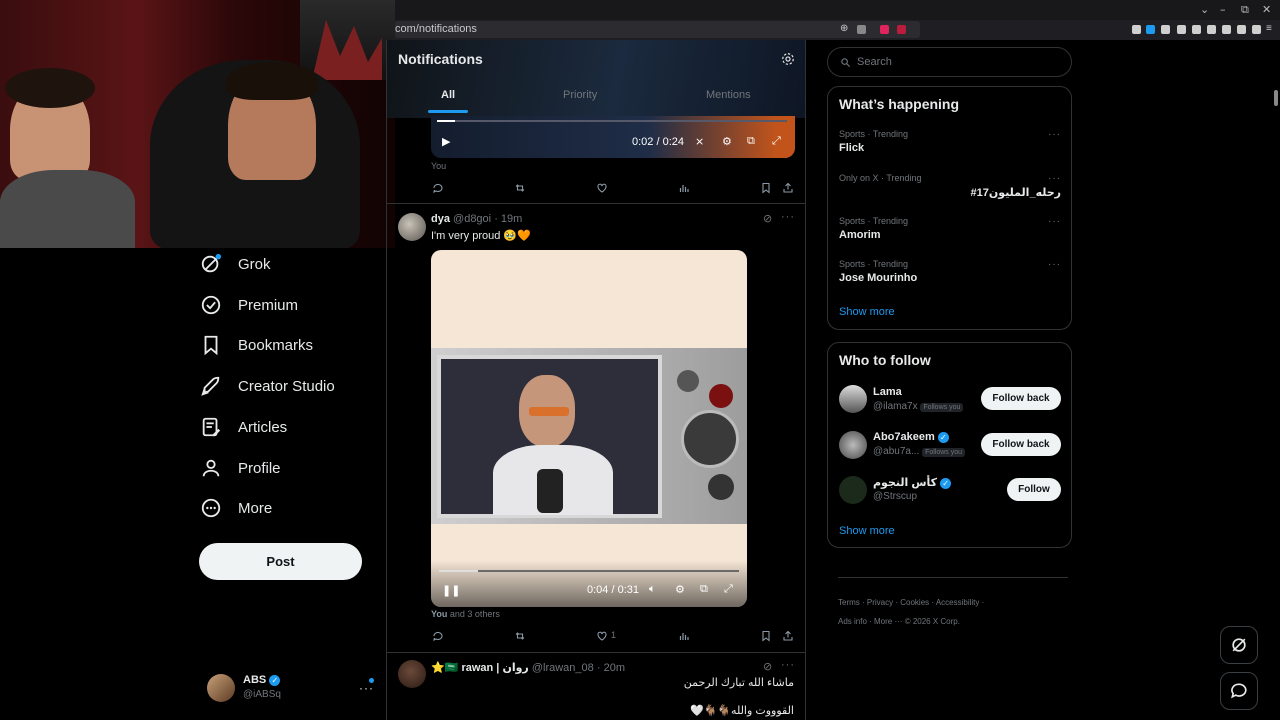  What do you see at coordinates (912, 482) in the screenshot?
I see `follow-name: كأس النجوم ✓` at bounding box center [912, 482].